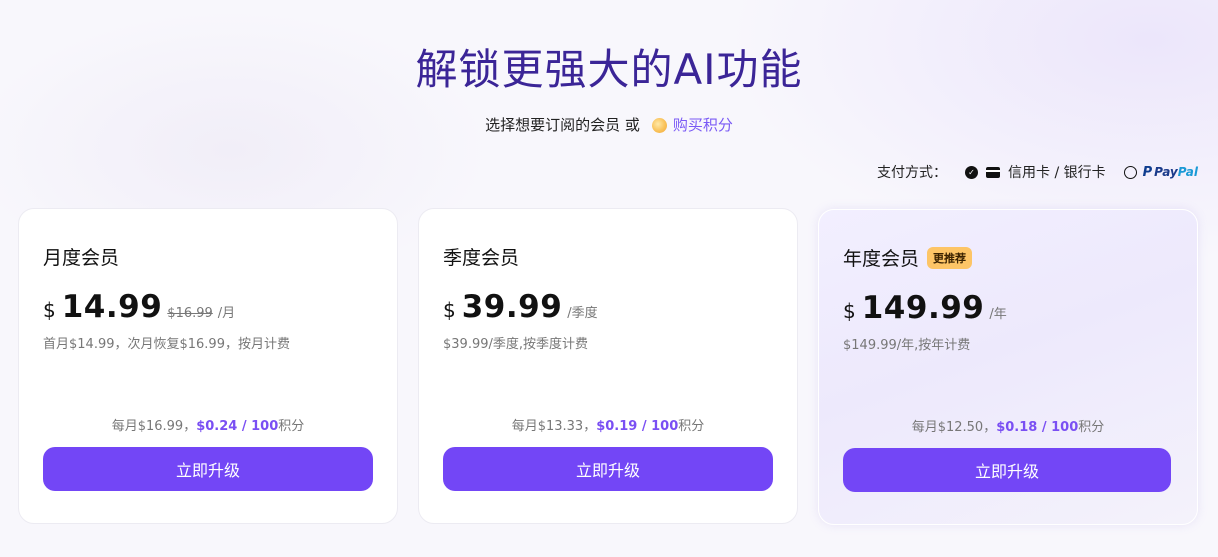  I want to click on page-title: 解锁更强大的AI功能, so click(609, 69).